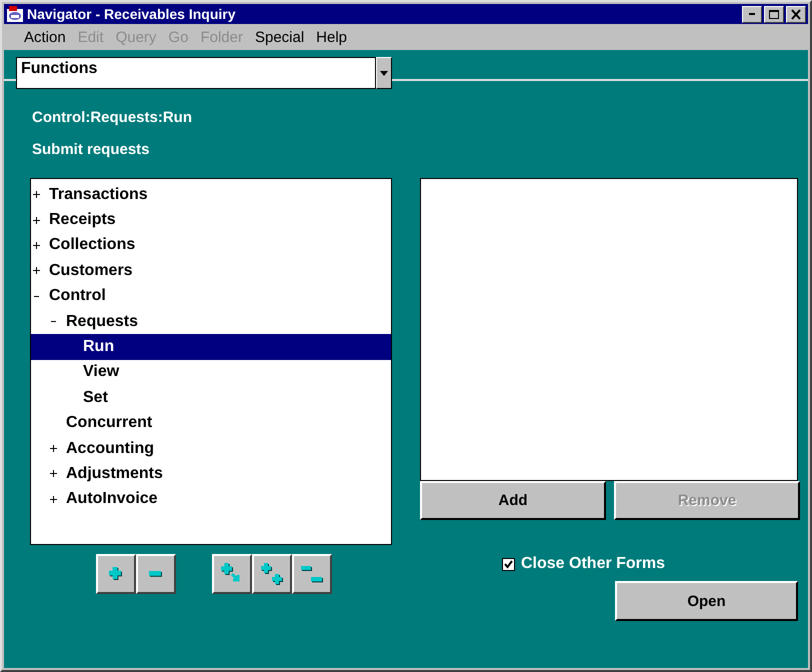  Describe the element at coordinates (45, 37) in the screenshot. I see `menu-item: Action` at that location.